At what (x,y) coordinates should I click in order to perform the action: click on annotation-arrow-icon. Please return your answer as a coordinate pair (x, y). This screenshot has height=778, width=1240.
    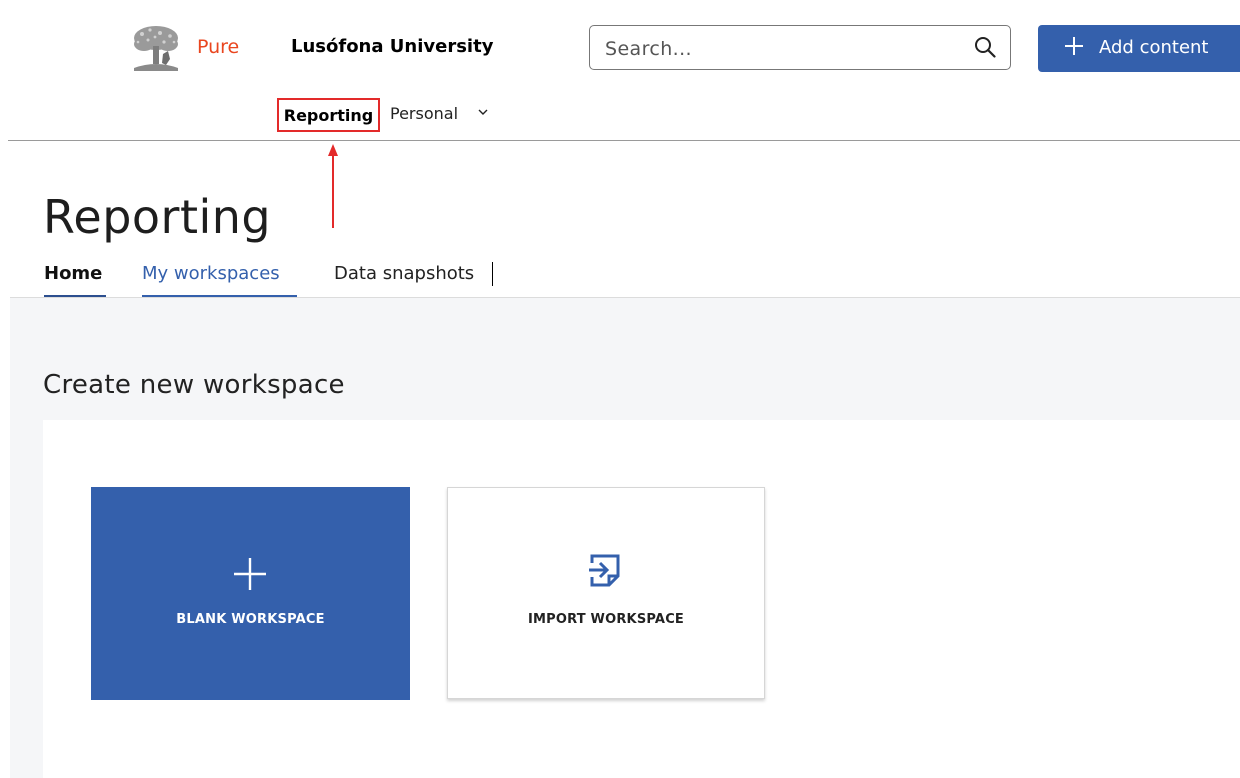
    Looking at the image, I should click on (333, 186).